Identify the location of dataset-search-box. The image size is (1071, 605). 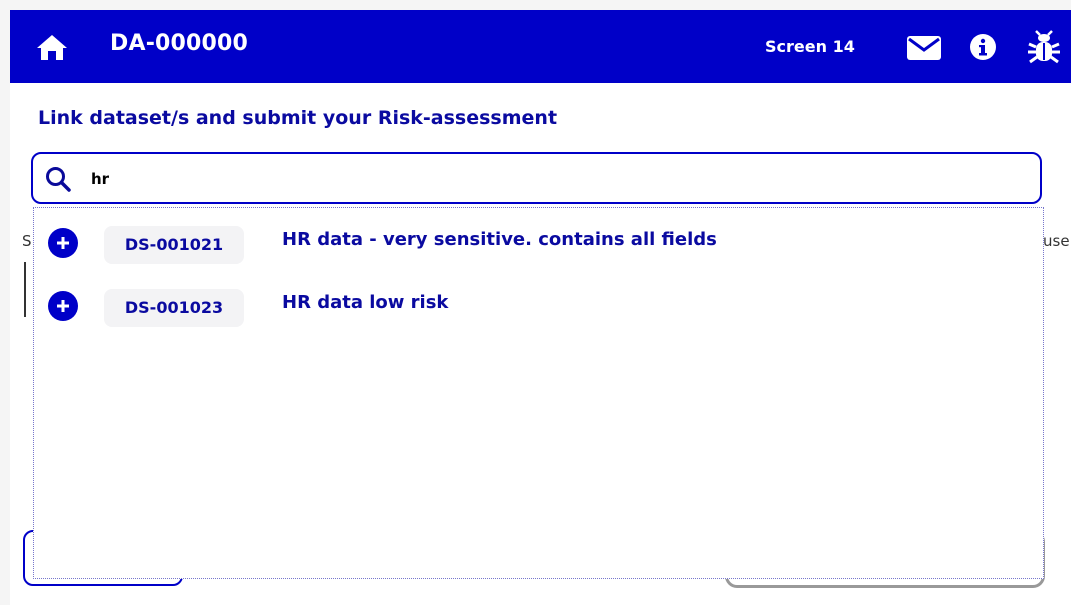
(536, 178).